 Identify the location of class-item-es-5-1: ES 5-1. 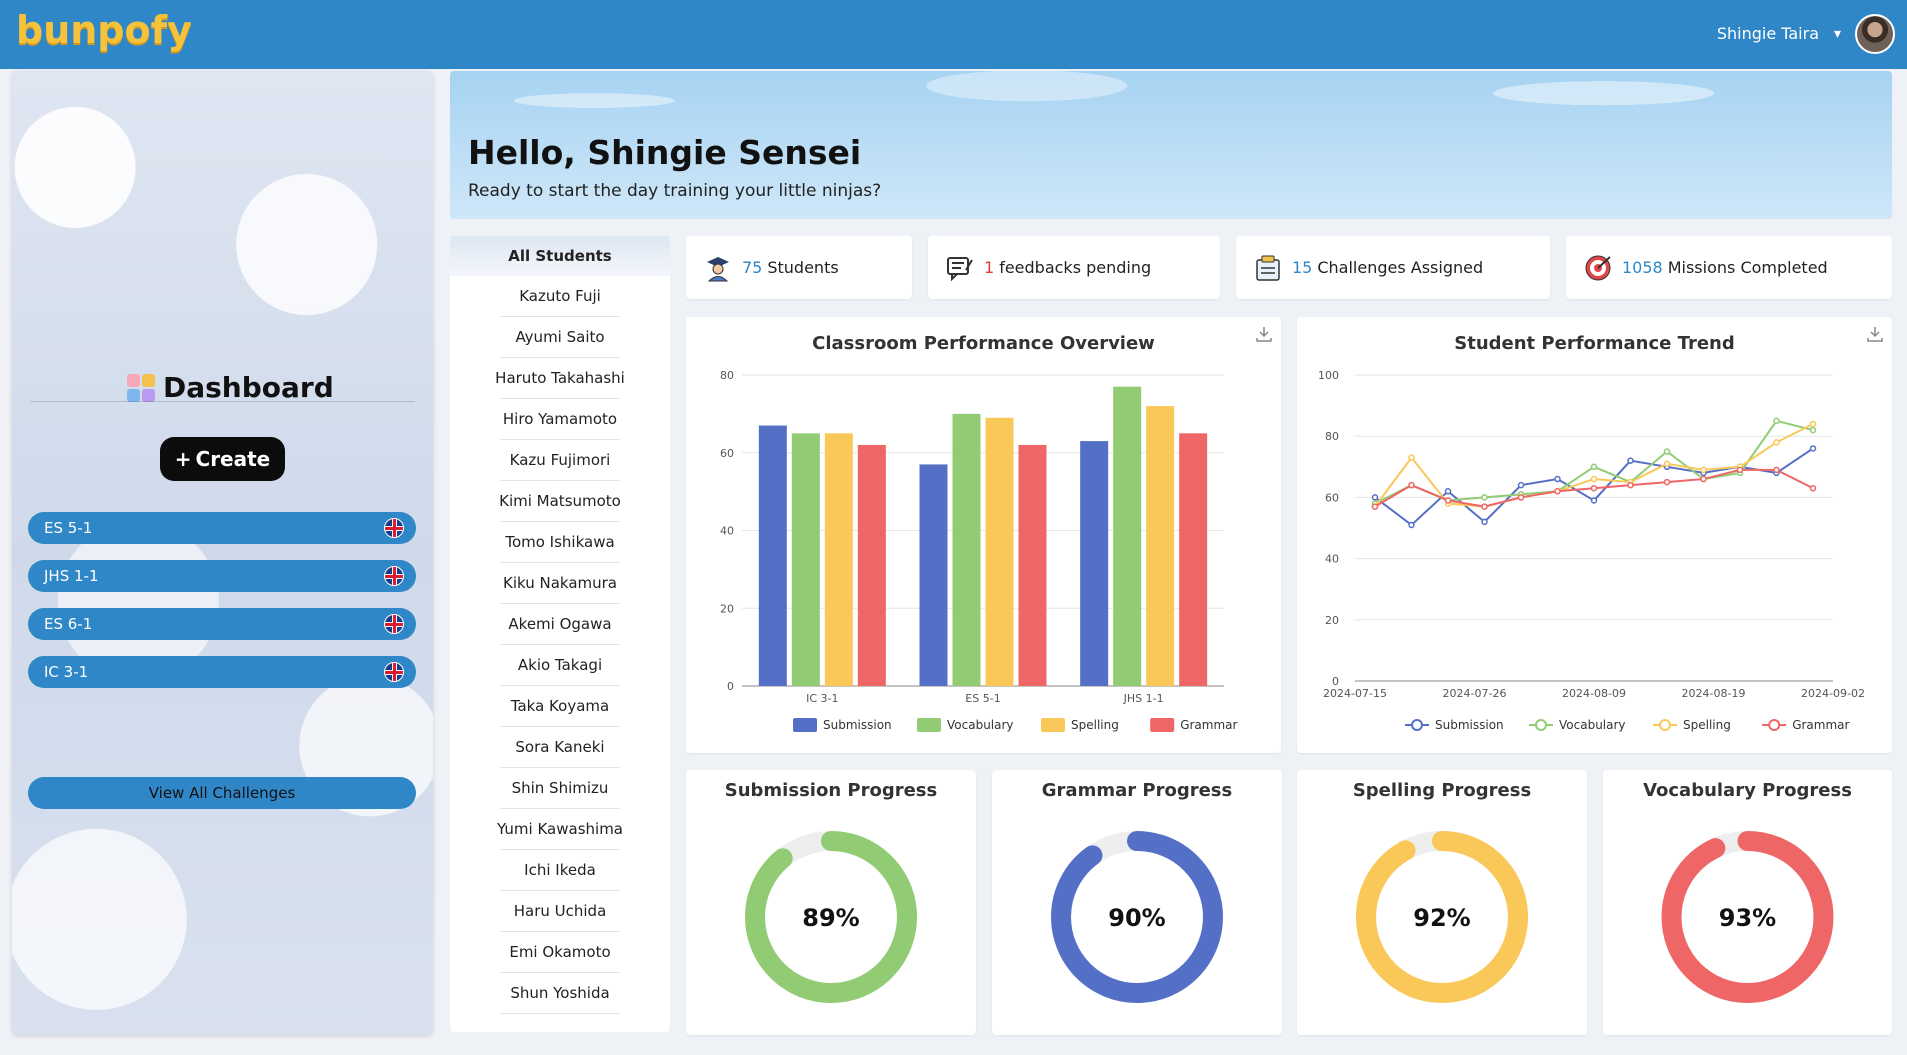
(222, 528).